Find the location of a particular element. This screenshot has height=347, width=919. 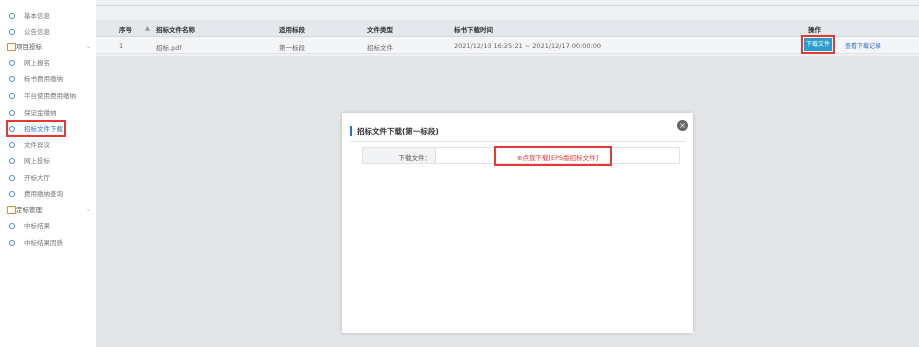

cell-name: 招标.pdf is located at coordinates (169, 48).